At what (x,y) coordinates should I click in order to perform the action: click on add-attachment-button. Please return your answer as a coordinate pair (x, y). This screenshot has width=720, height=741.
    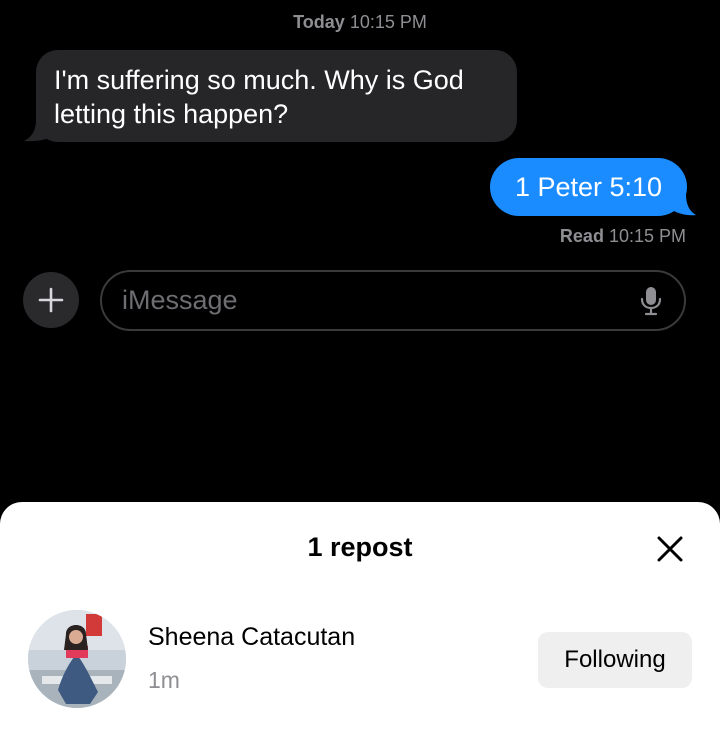
    Looking at the image, I should click on (51, 300).